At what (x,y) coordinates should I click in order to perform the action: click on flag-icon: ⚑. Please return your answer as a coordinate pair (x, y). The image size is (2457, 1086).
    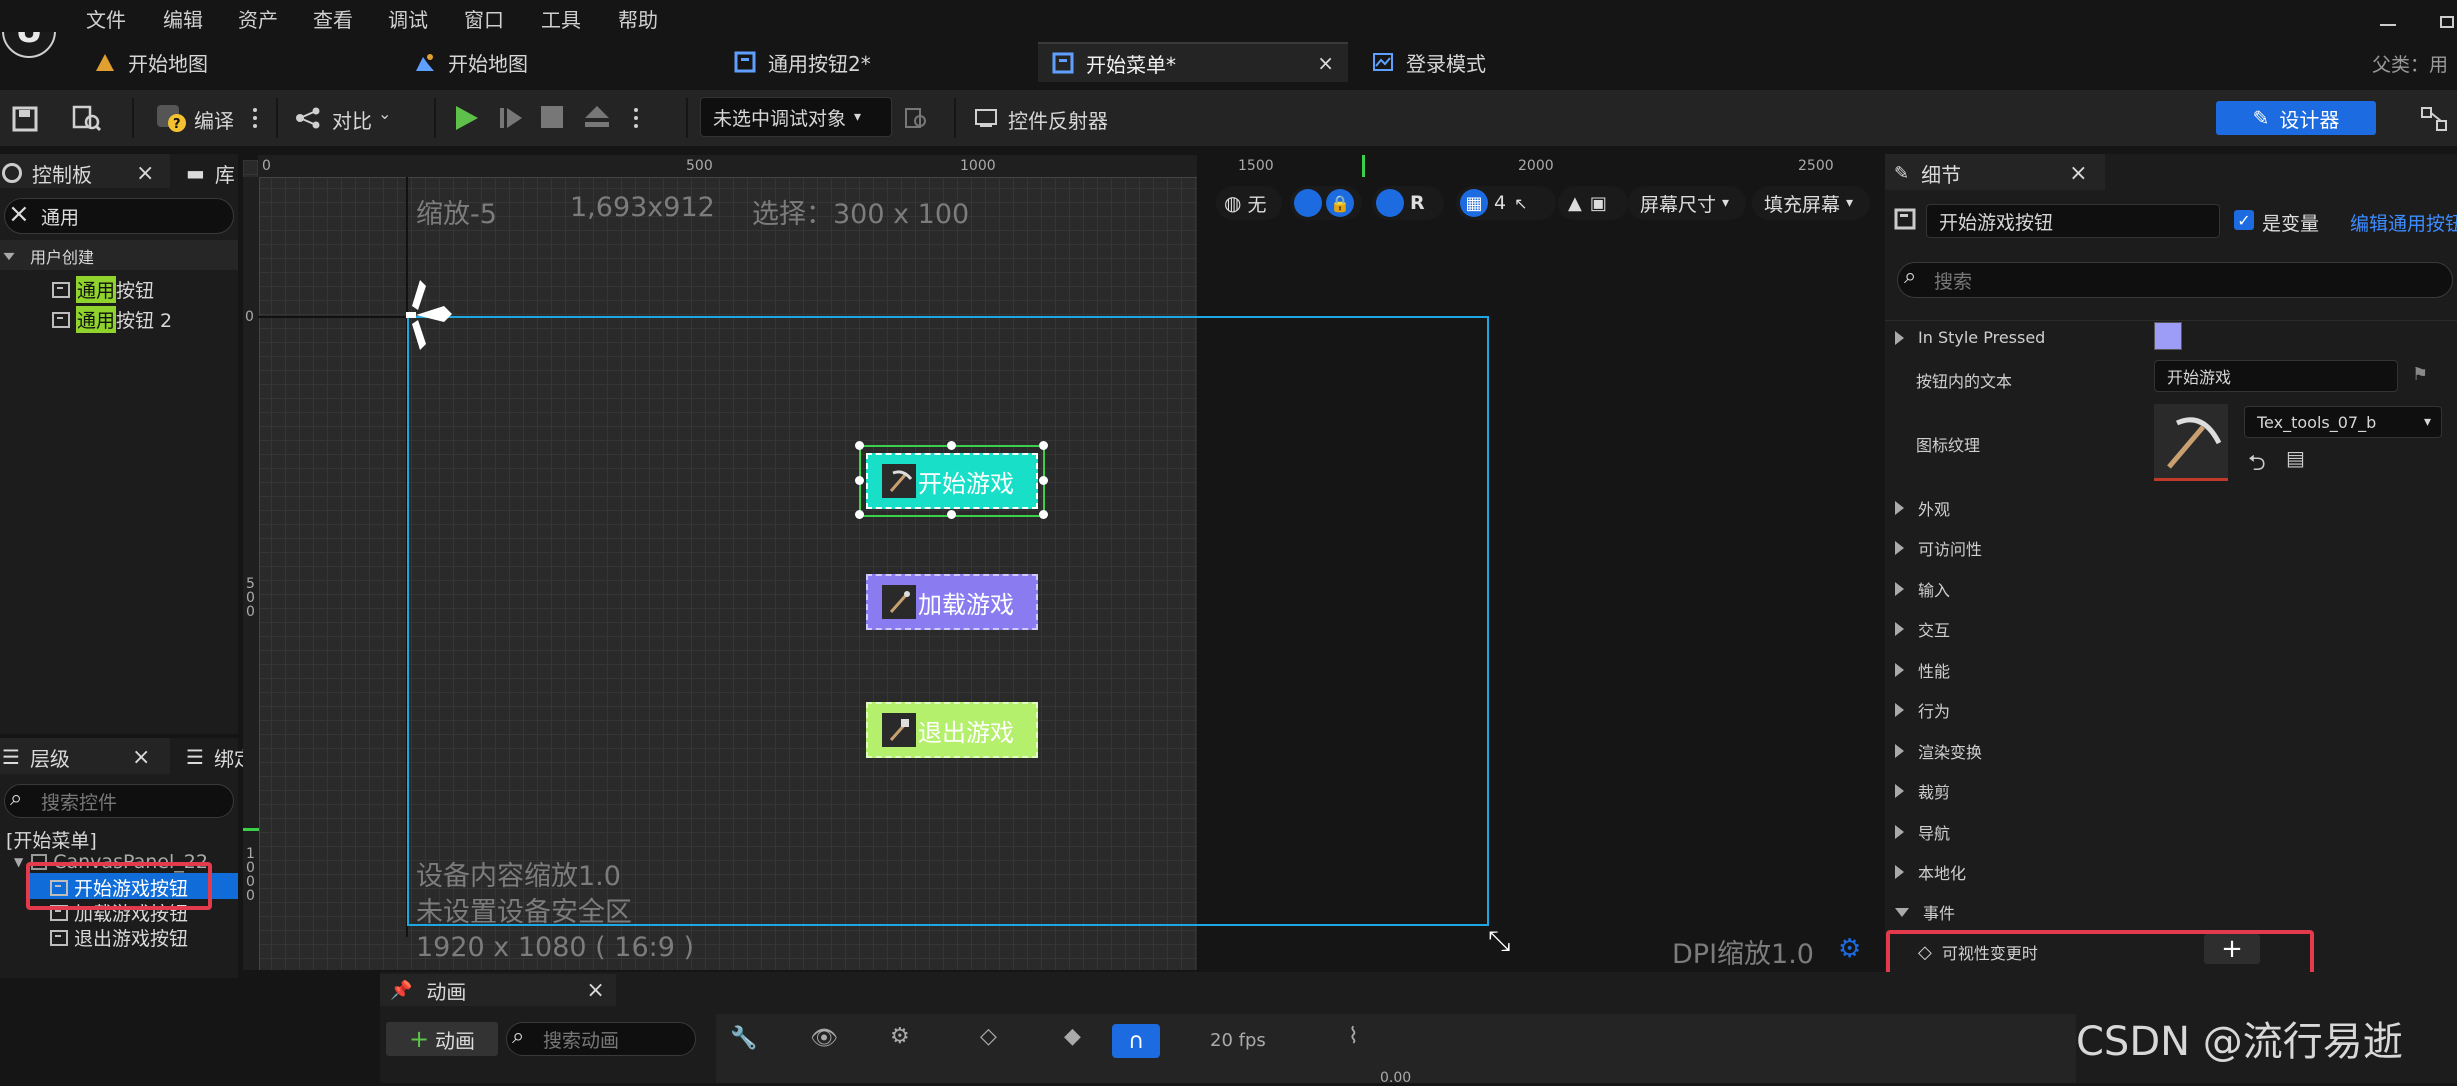
    Looking at the image, I should click on (2420, 374).